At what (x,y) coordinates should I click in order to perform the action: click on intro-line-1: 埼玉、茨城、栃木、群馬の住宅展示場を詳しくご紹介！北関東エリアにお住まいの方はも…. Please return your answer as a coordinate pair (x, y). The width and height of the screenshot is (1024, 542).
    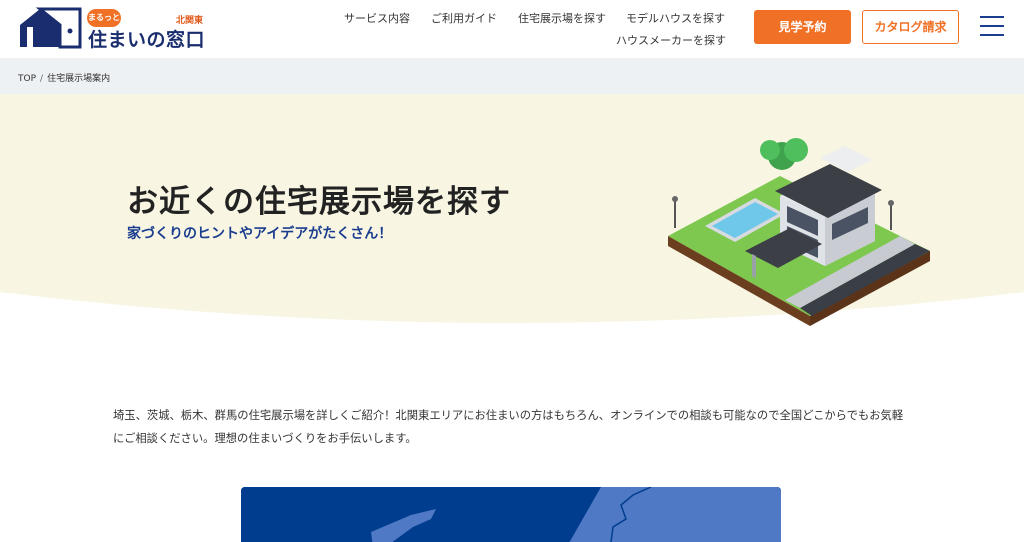
    Looking at the image, I should click on (508, 415).